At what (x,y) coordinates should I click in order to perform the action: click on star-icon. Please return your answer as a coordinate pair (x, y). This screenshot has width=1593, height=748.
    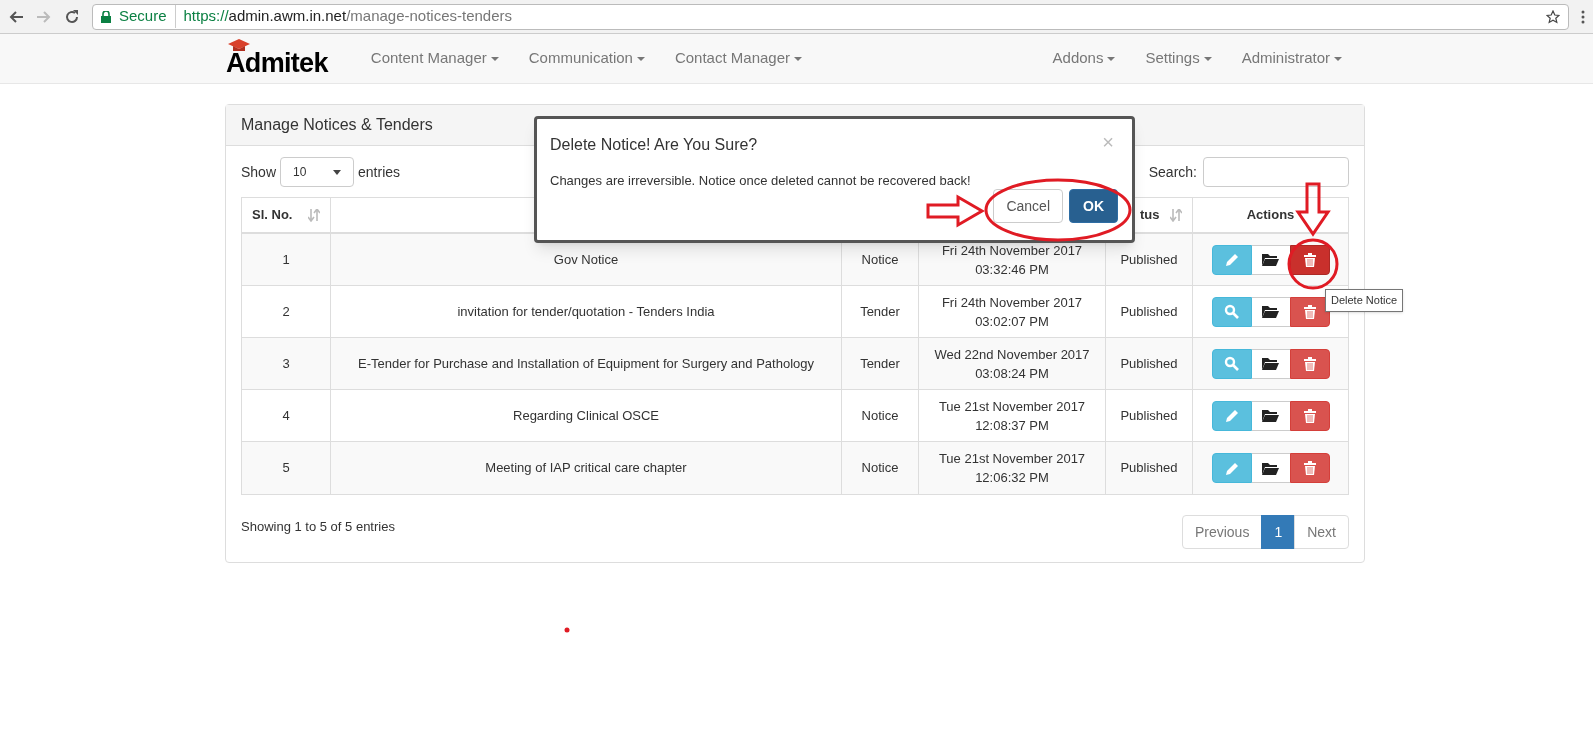
    Looking at the image, I should click on (1553, 16).